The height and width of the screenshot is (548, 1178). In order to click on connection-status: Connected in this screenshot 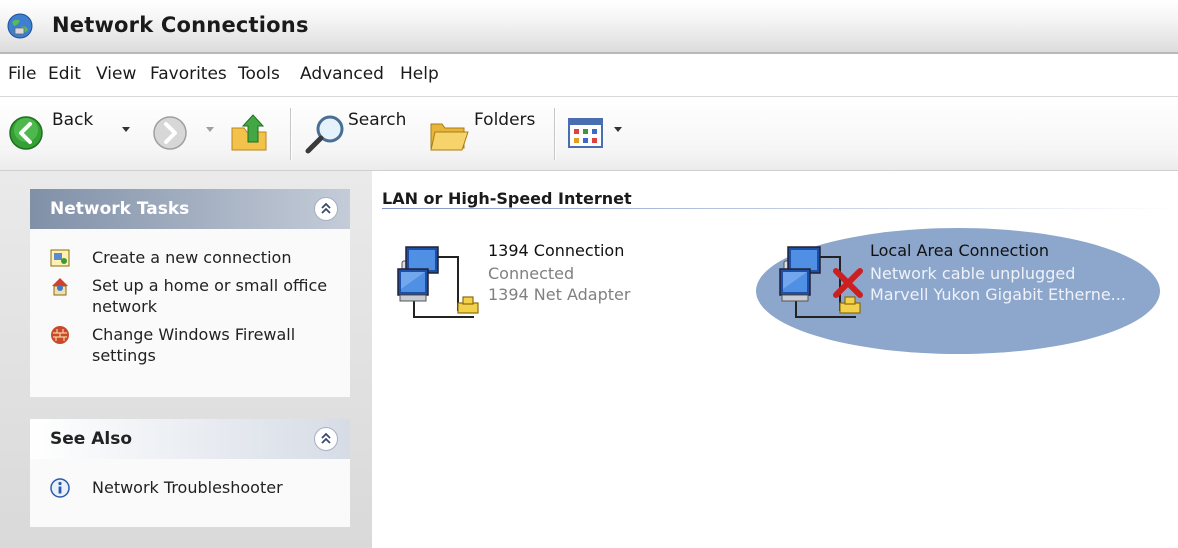, I will do `click(531, 273)`.